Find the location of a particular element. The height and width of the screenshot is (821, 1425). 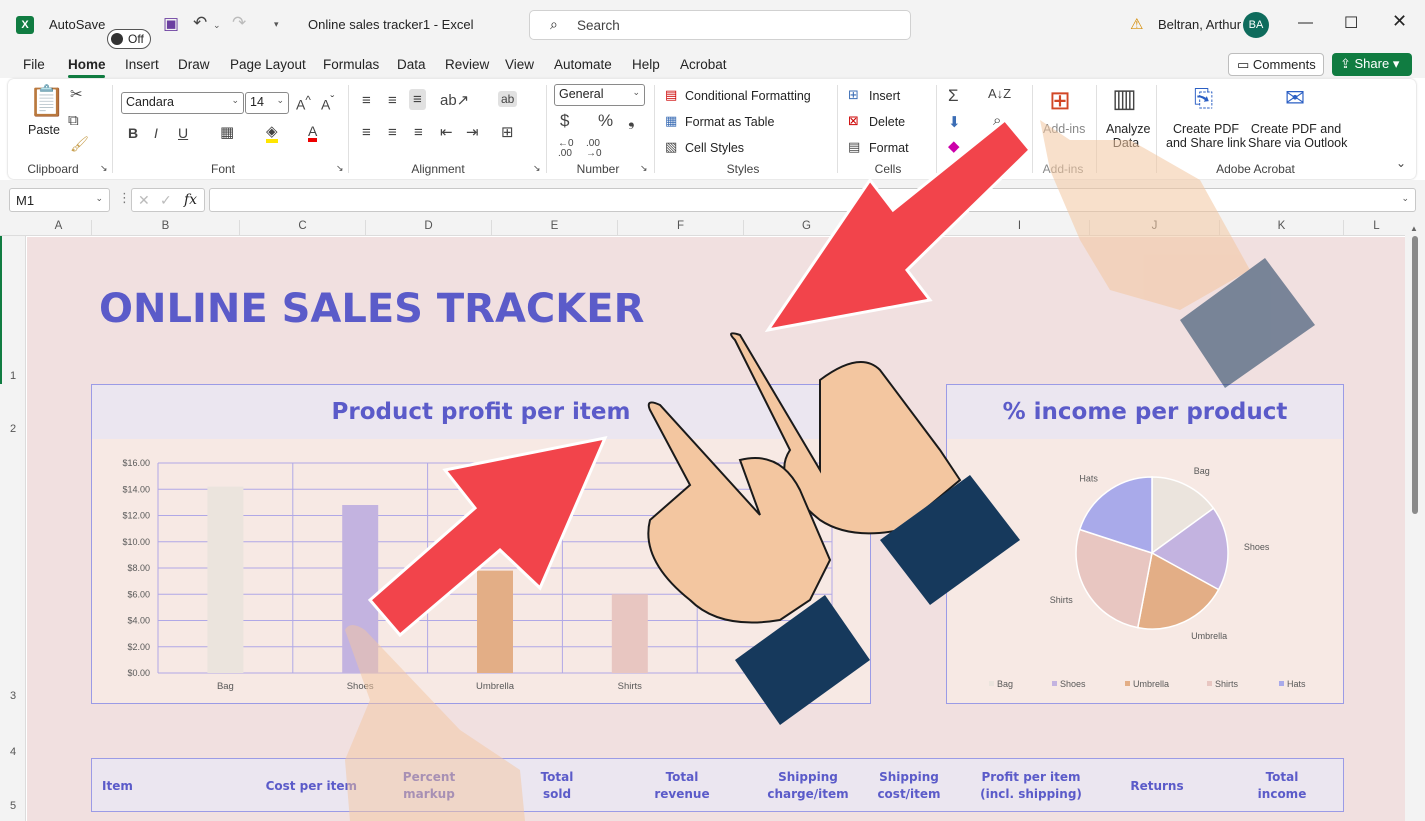

conditional-formatting-button: Conditional Formatting is located at coordinates (748, 96).